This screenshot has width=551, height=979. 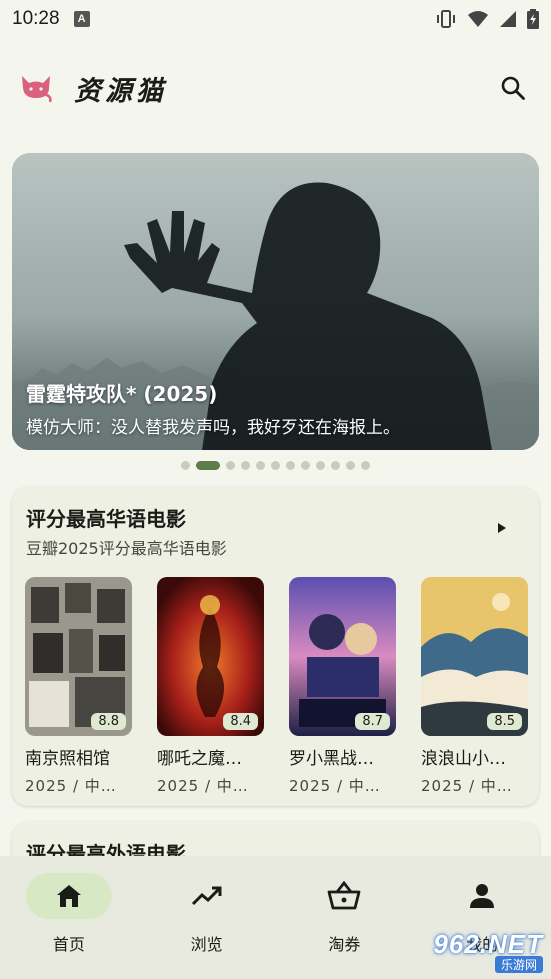 I want to click on app-title: 资源猫, so click(x=120, y=91).